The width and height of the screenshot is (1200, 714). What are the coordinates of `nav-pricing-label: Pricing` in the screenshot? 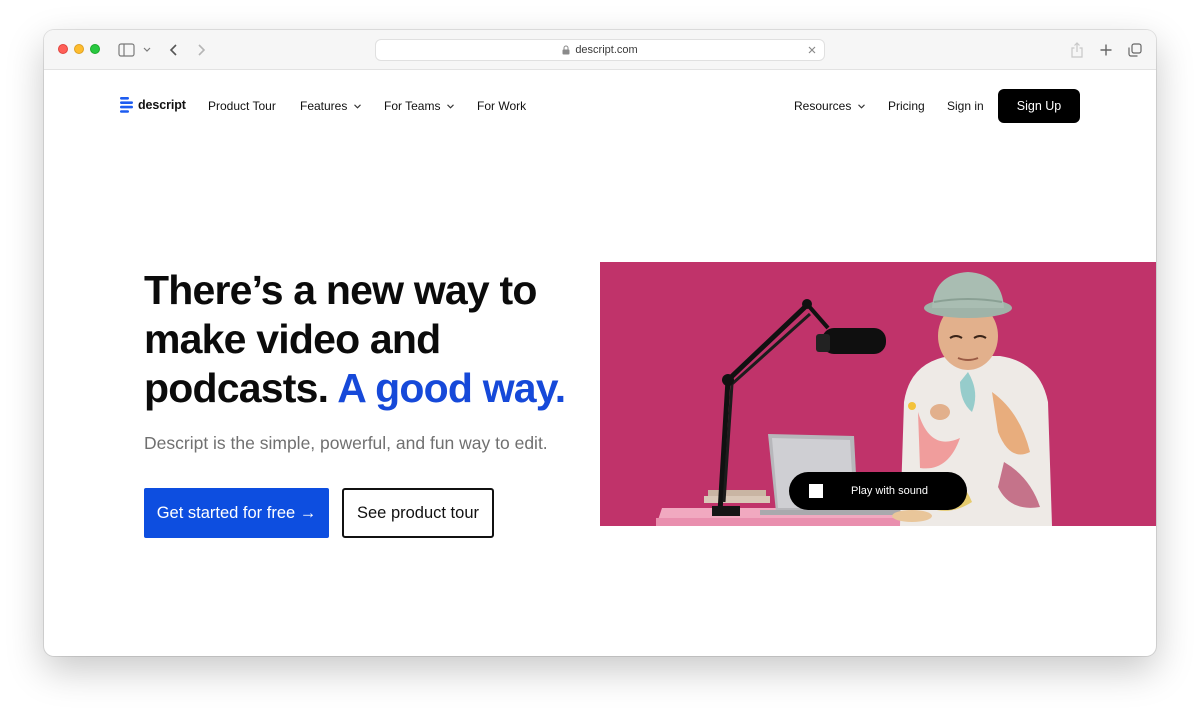 It's located at (906, 106).